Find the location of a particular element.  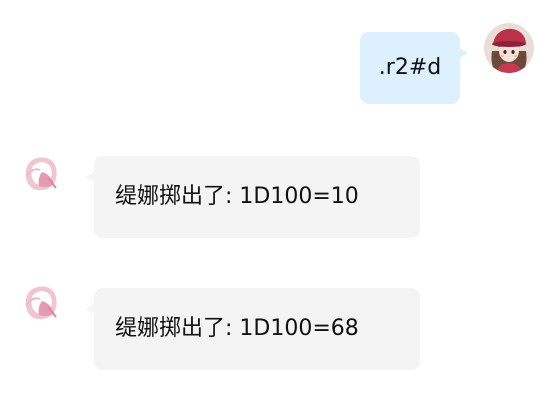

message-bubble: 缇娜掷出了: 1D100=10 is located at coordinates (253, 197).